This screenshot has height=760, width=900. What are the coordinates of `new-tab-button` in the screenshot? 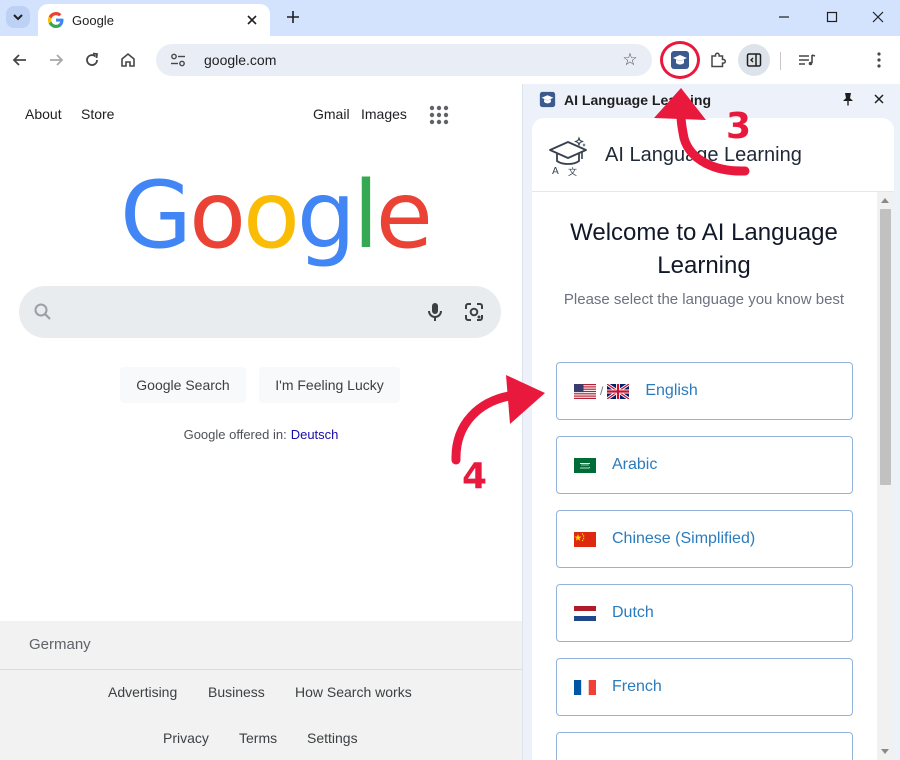 It's located at (293, 17).